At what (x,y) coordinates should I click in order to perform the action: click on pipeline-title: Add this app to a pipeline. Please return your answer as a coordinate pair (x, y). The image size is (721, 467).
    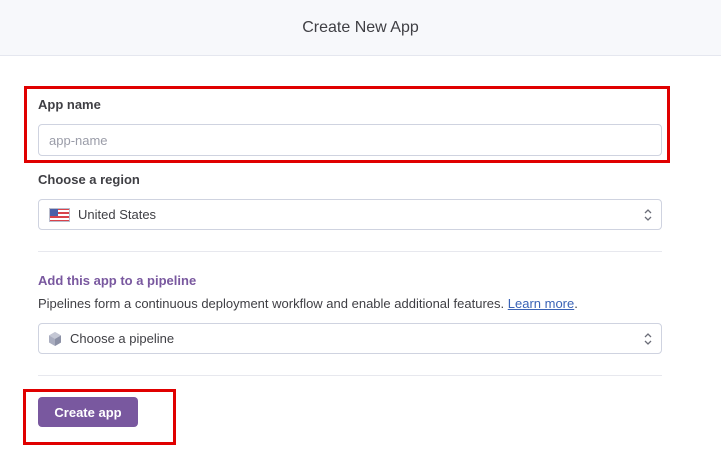
    Looking at the image, I should click on (117, 280).